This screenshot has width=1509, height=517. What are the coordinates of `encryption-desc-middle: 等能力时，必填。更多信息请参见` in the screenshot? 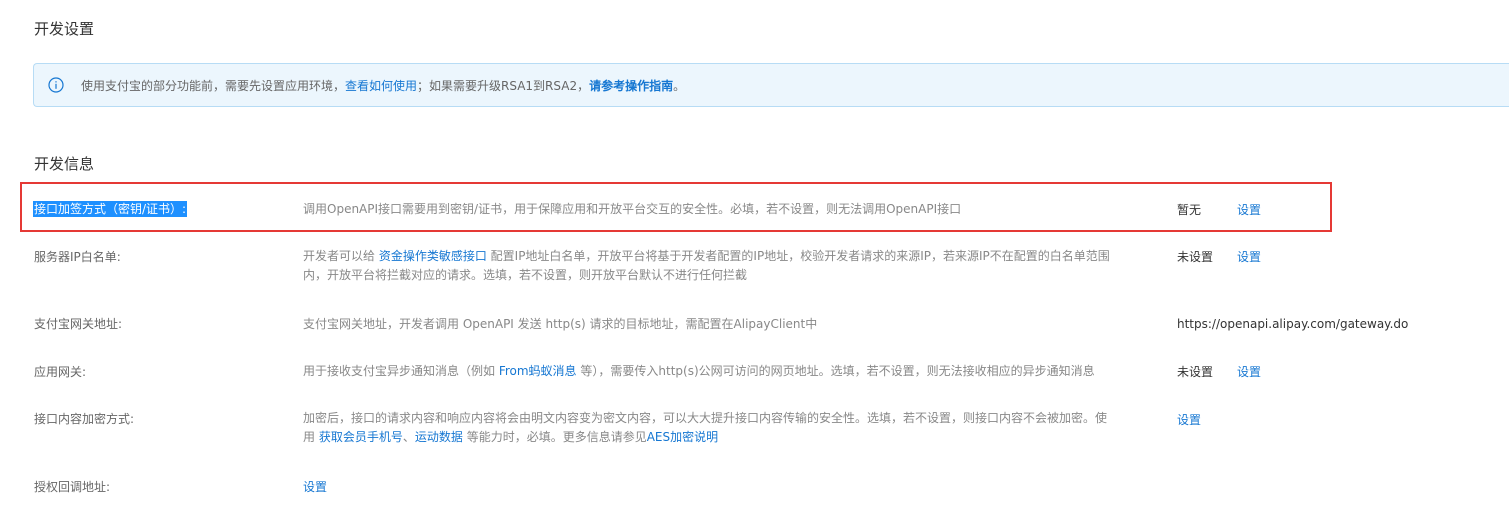 It's located at (554, 437).